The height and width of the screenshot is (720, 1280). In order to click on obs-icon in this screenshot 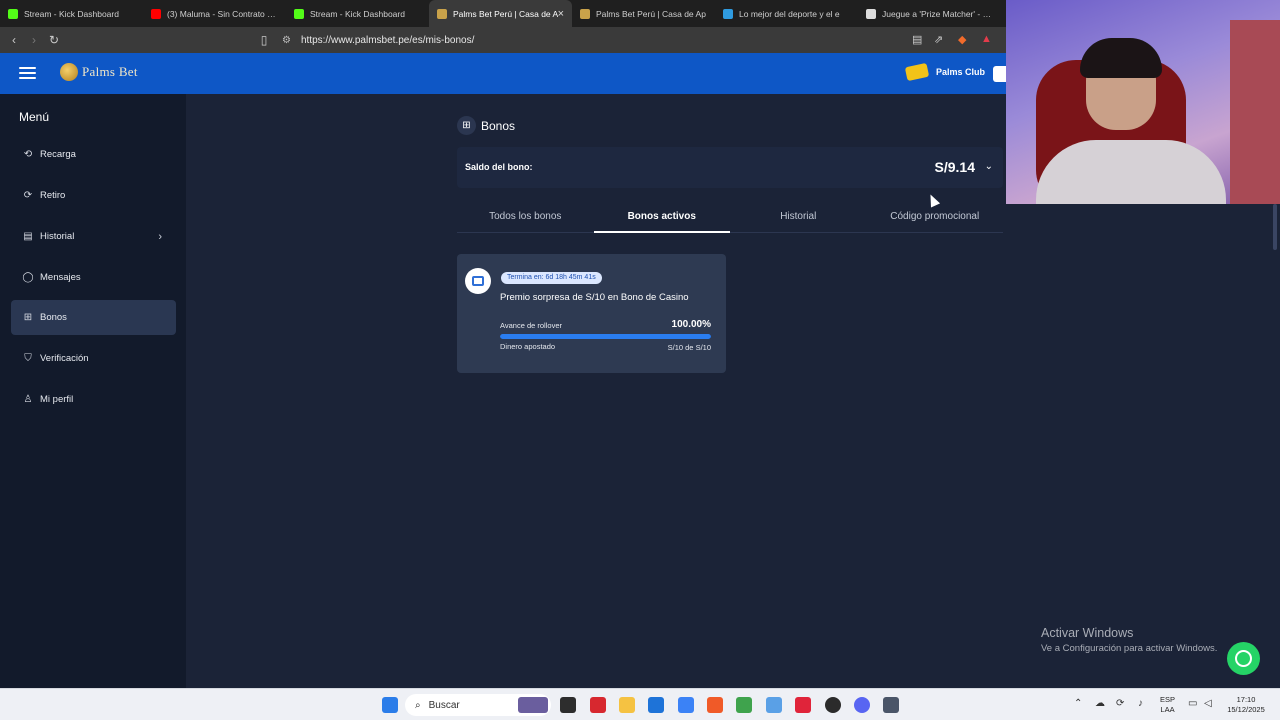, I will do `click(833, 705)`.